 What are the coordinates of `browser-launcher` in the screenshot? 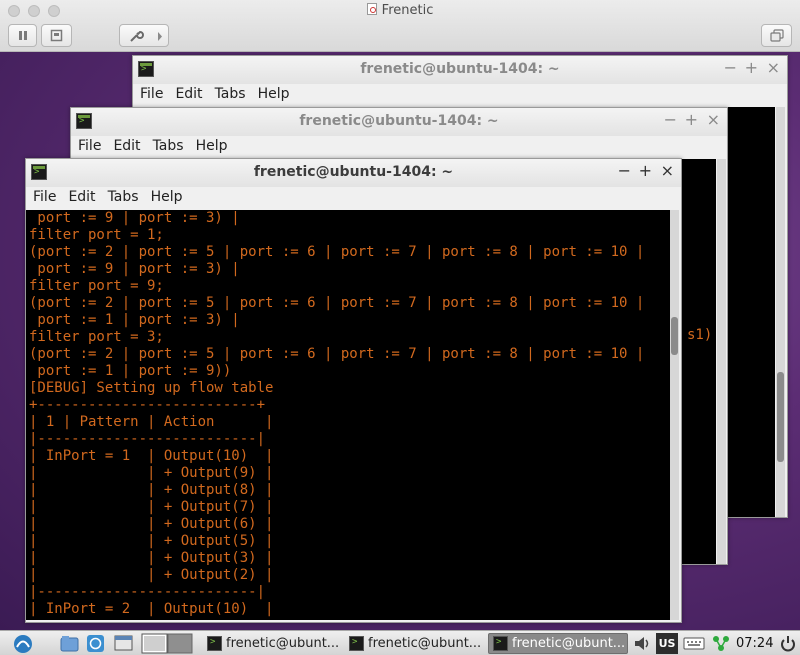 It's located at (95, 643).